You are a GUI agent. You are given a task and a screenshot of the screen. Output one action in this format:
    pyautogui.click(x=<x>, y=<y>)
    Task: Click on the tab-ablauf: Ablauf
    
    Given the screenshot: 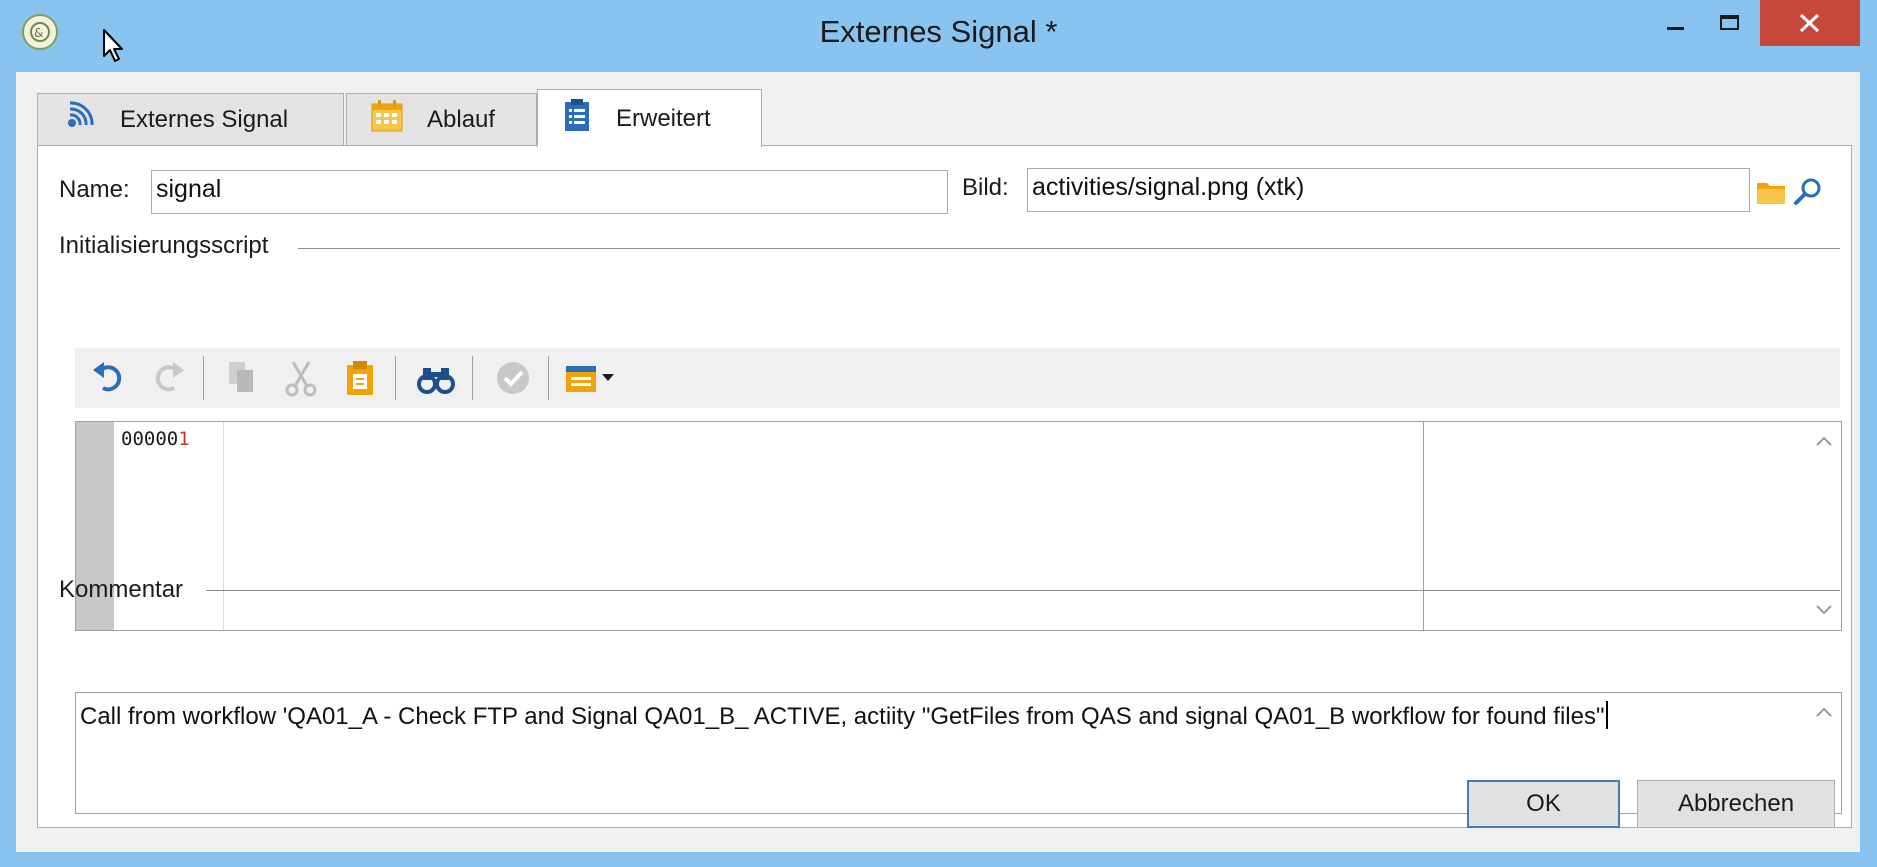 What is the action you would take?
    pyautogui.click(x=441, y=119)
    